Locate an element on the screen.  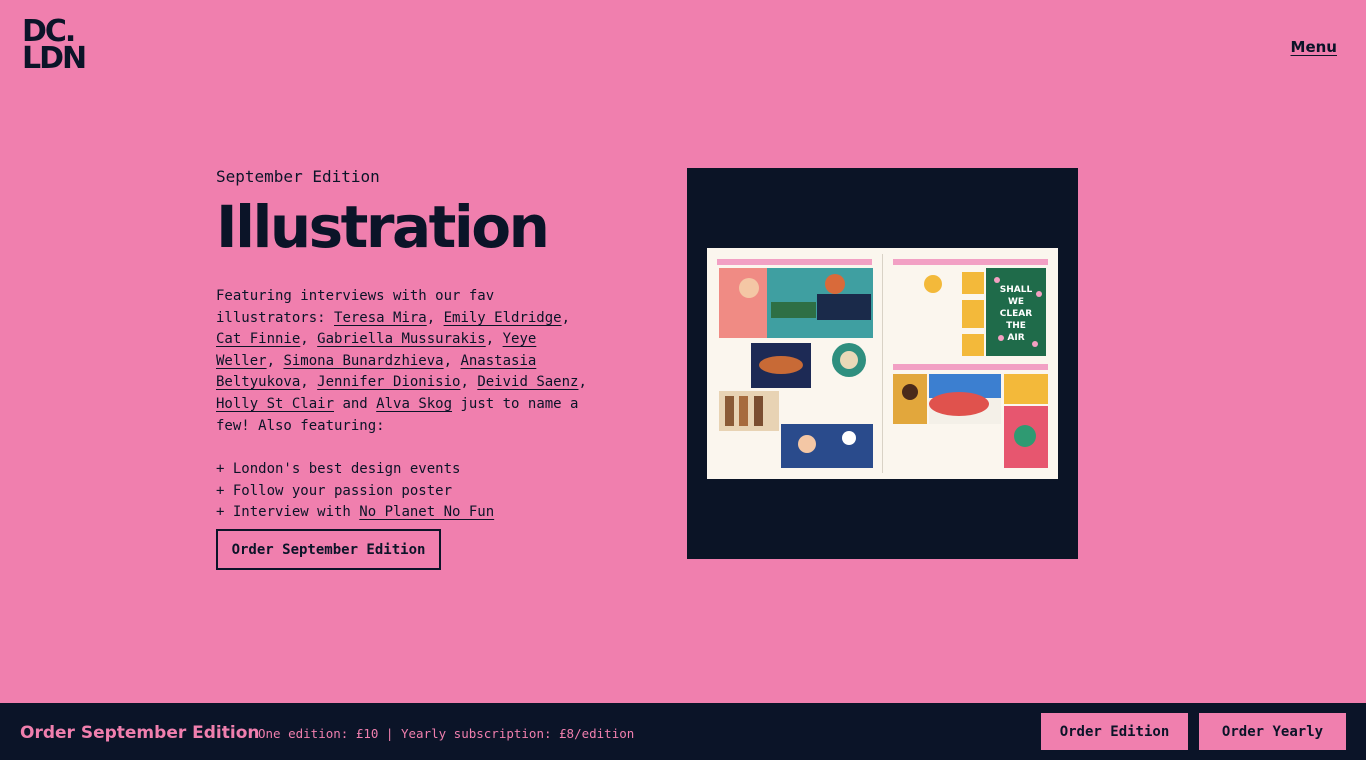
illustrator-link: Alva Skog is located at coordinates (414, 404).